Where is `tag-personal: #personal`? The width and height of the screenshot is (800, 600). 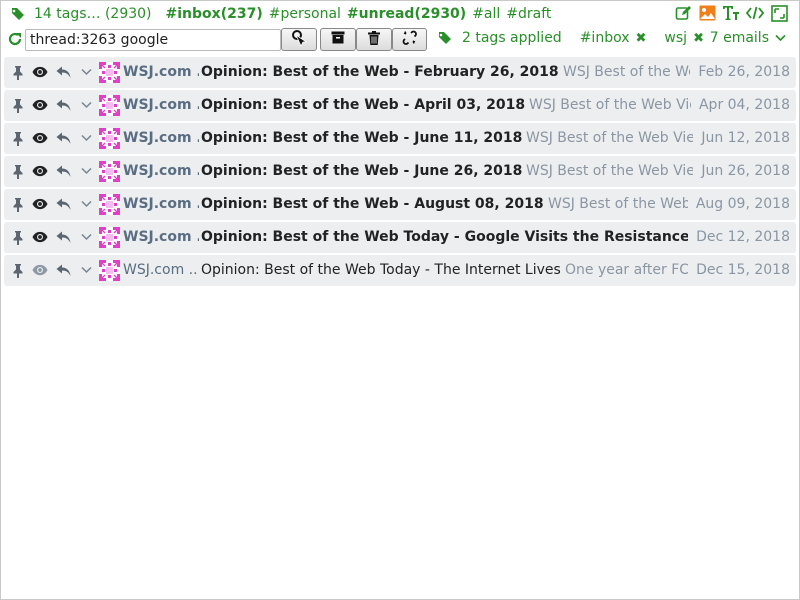 tag-personal: #personal is located at coordinates (305, 14).